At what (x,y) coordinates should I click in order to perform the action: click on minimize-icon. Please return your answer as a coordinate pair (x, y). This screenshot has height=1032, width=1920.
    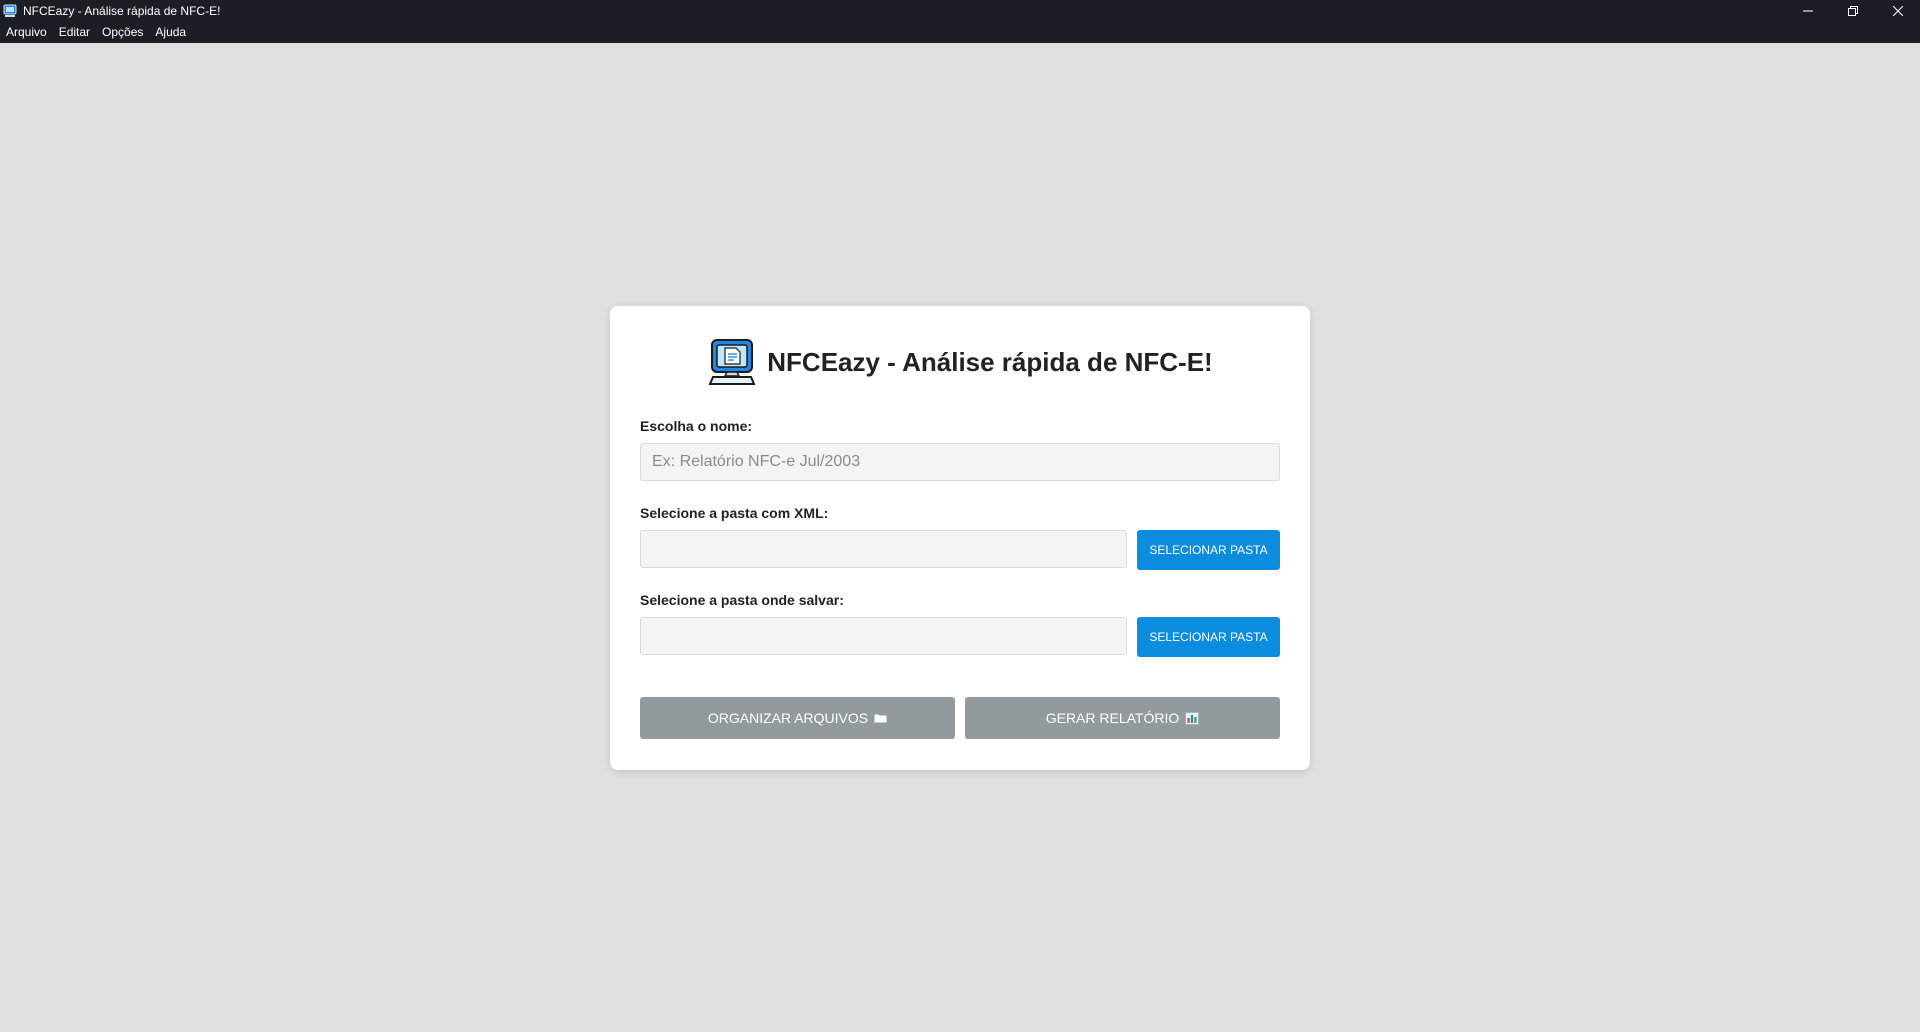
    Looking at the image, I should click on (1807, 10).